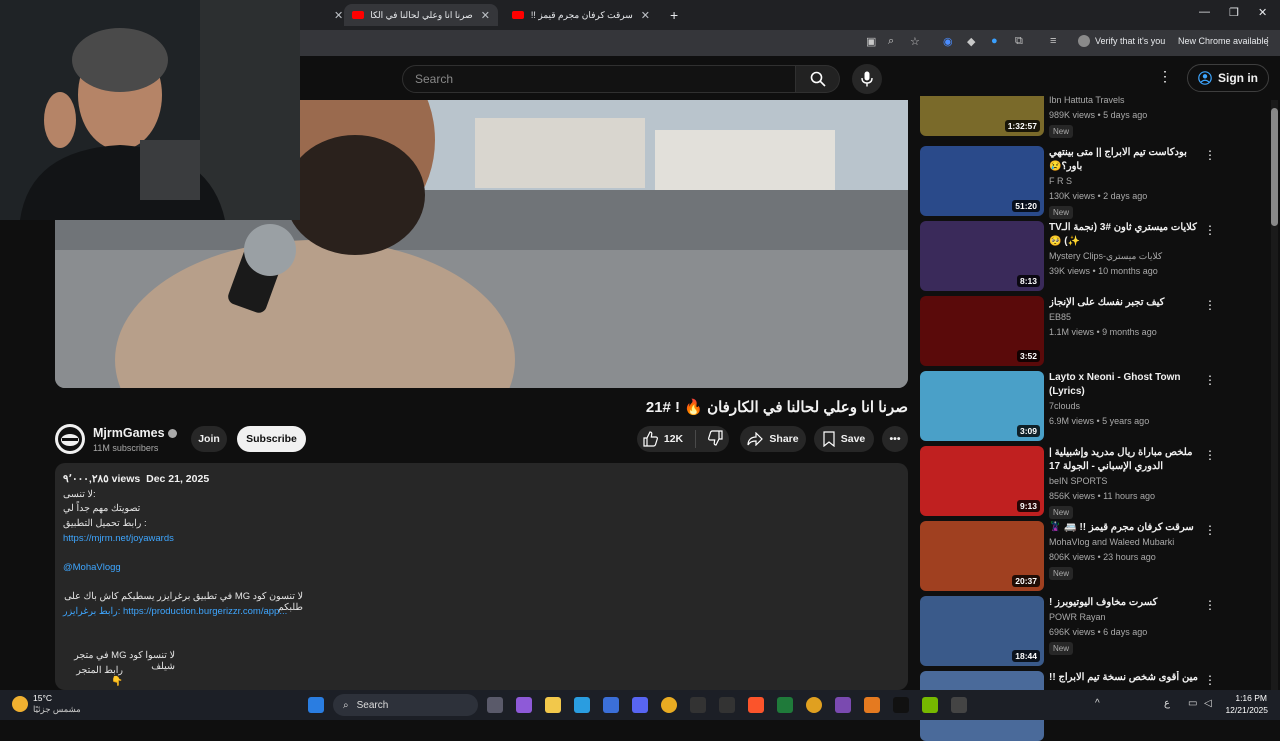  Describe the element at coordinates (773, 439) in the screenshot. I see `share-button: Share` at that location.